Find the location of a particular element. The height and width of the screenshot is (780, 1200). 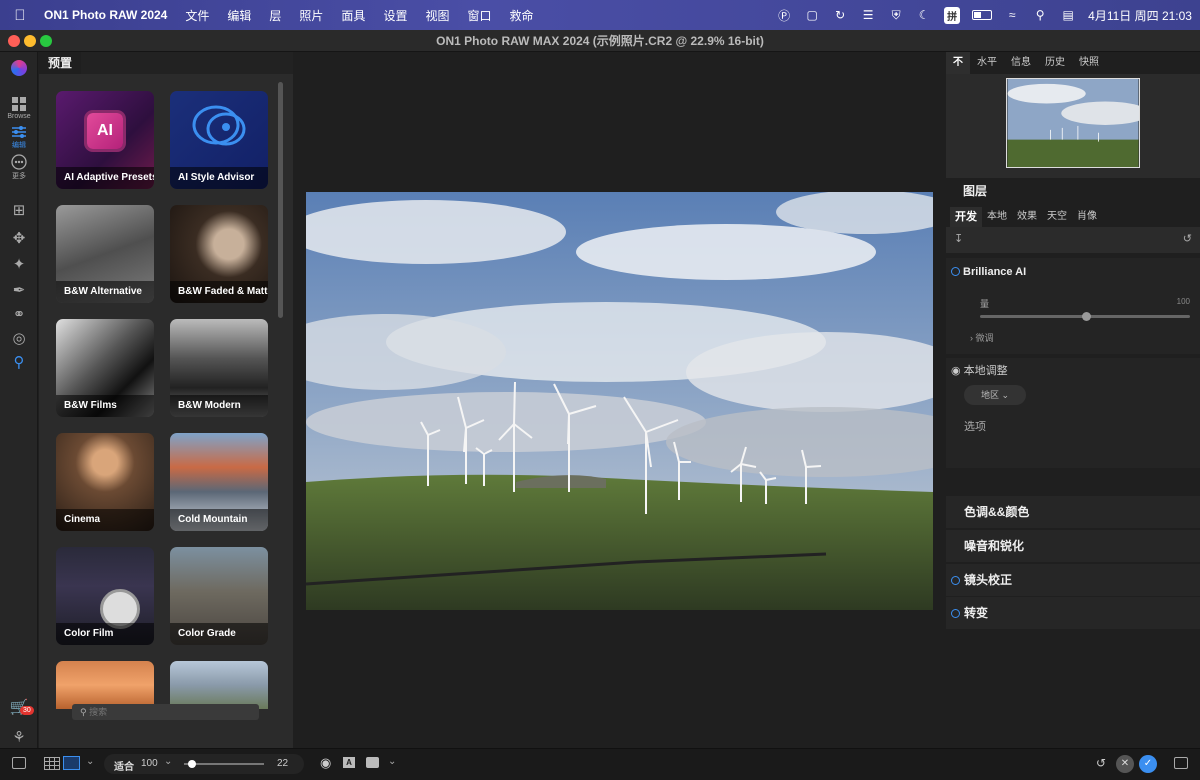

spotlight-search-icon: ⚲ is located at coordinates (1040, 15).